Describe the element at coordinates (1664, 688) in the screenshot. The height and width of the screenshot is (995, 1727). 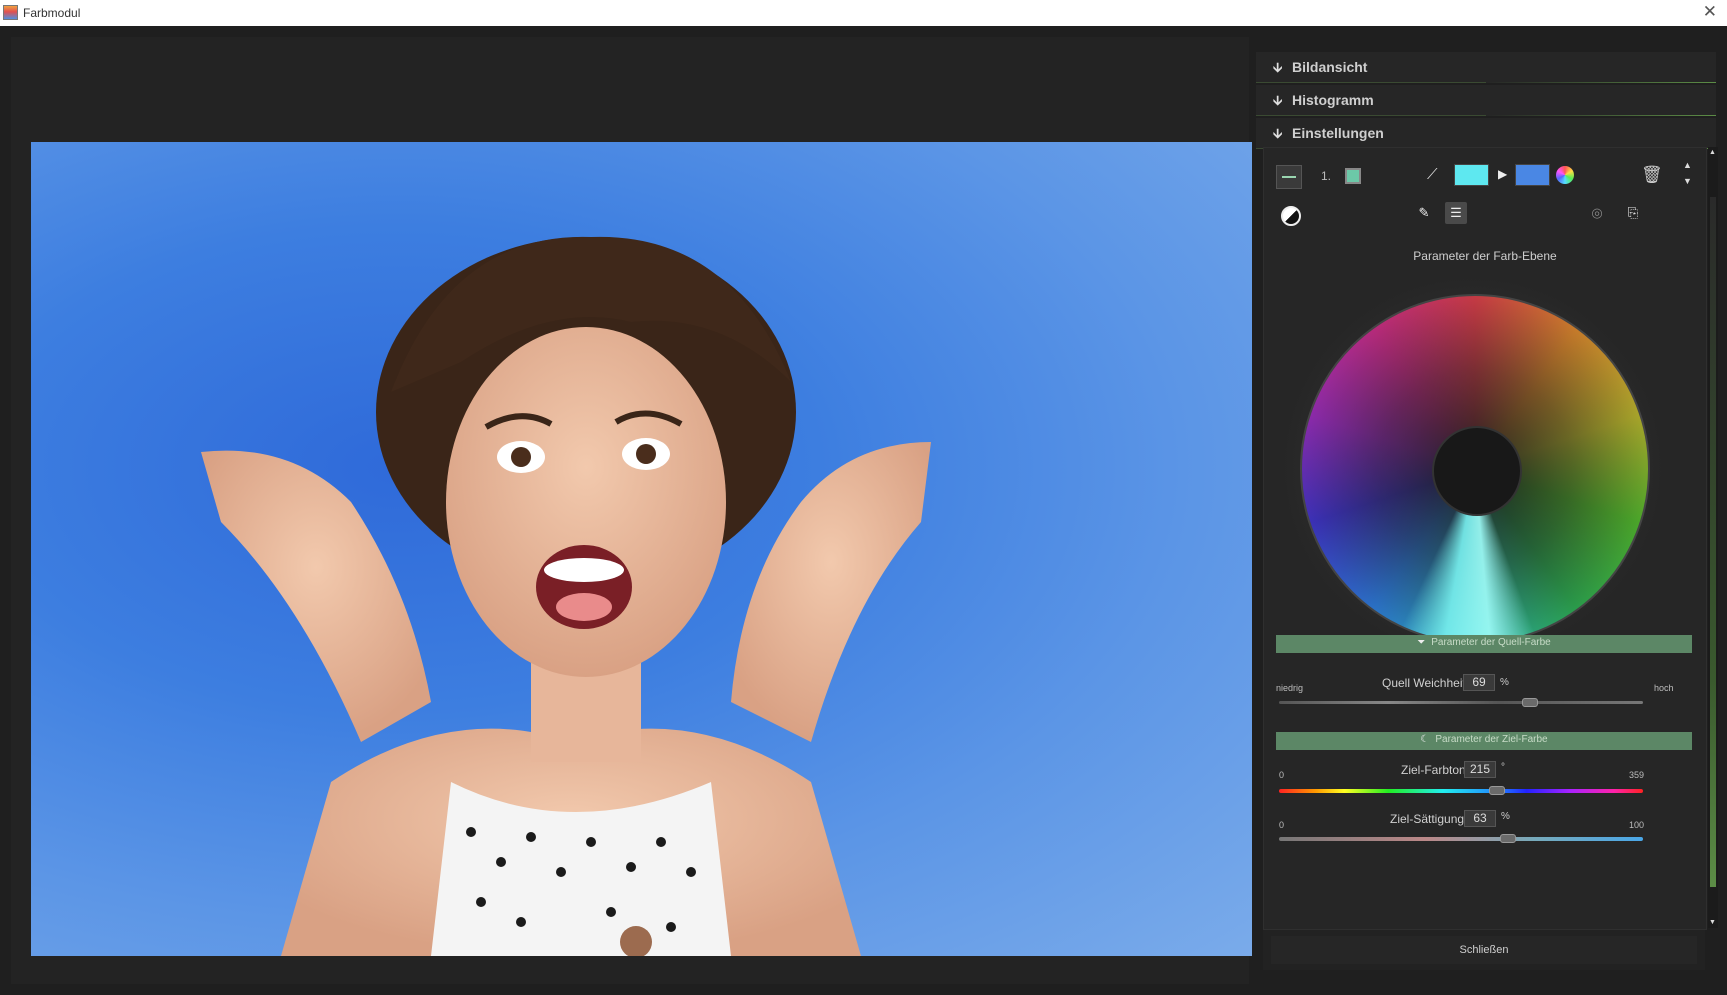
I see `softness-max-label: hoch` at that location.